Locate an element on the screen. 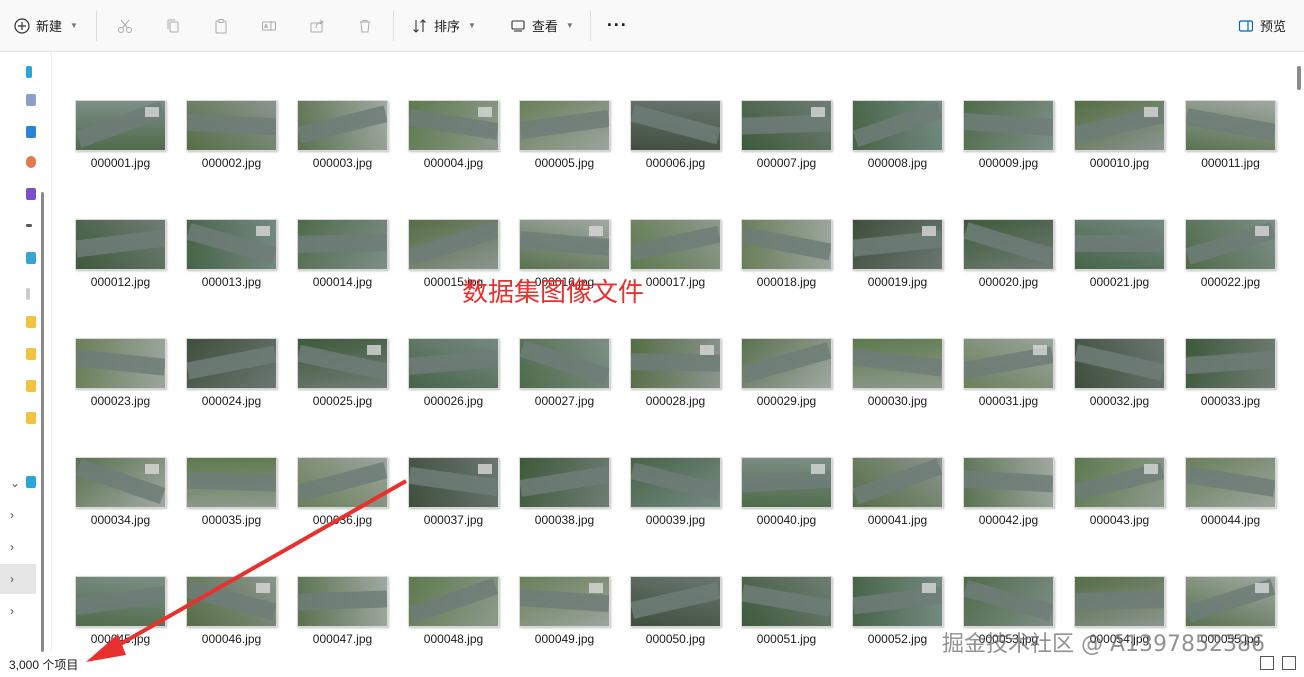 This screenshot has height=677, width=1304. nav-selected-row is located at coordinates (18, 579).